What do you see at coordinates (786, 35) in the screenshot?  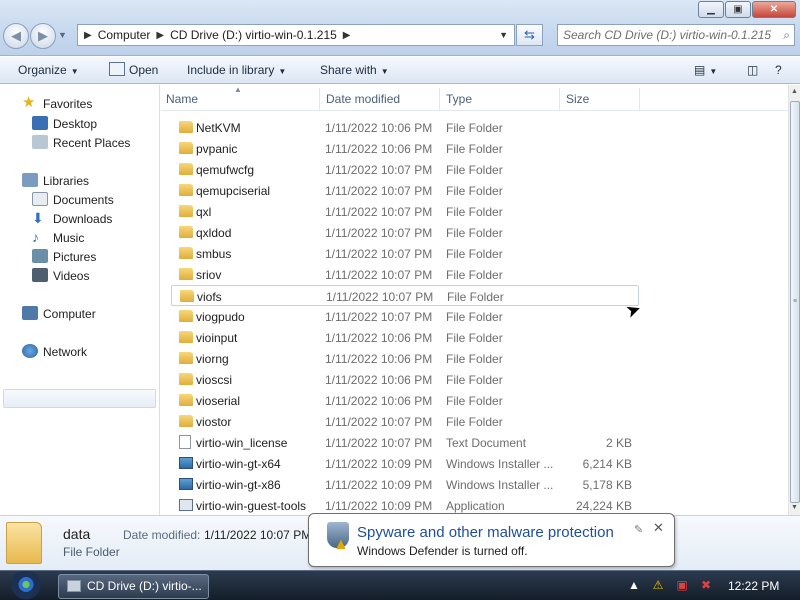 I see `search-icon: ⌕` at bounding box center [786, 35].